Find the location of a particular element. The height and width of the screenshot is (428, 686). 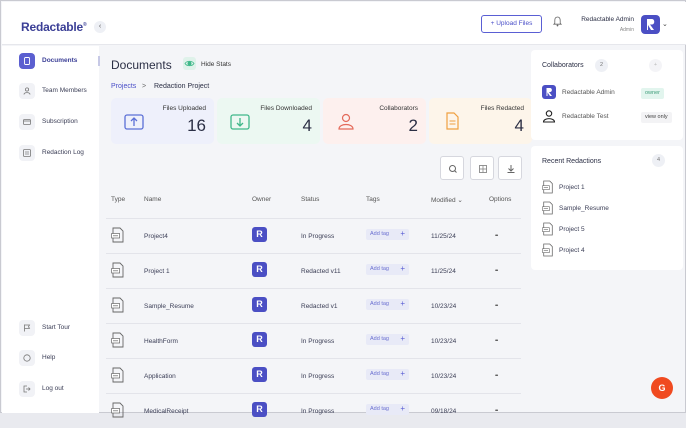

sidebar-item-subscription: Subscription is located at coordinates (58, 122).